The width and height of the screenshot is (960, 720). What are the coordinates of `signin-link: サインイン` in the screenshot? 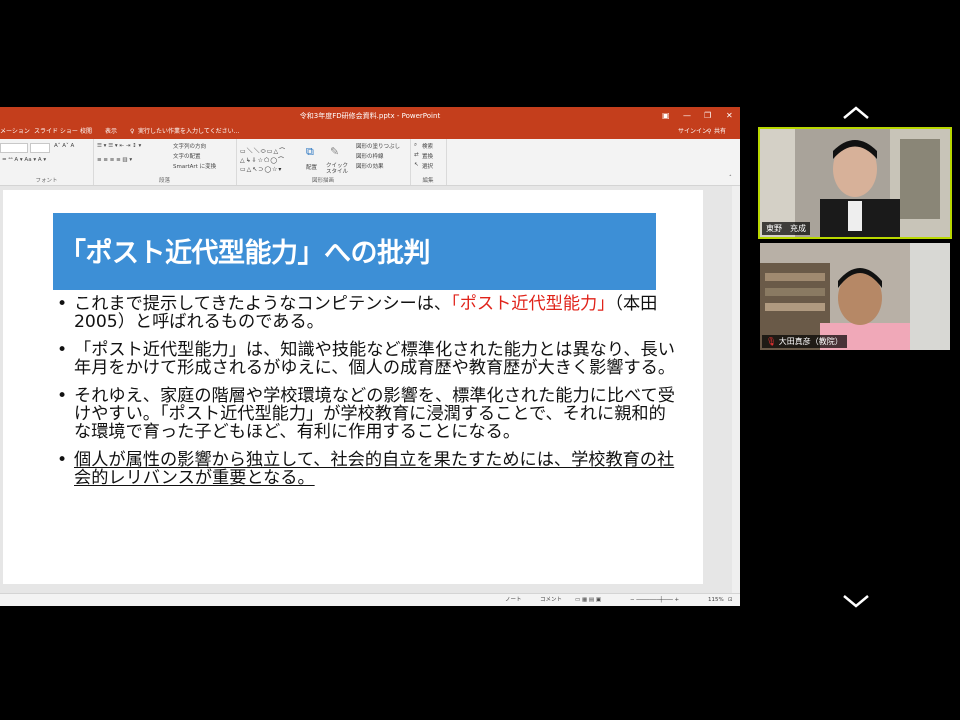 It's located at (693, 132).